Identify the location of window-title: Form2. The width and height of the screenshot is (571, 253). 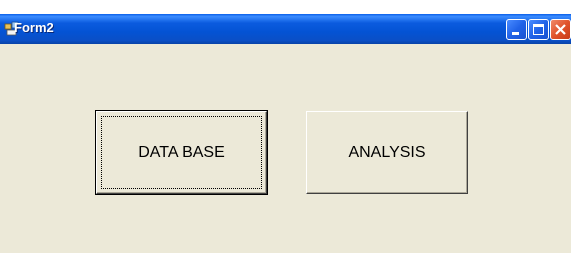
(34, 27).